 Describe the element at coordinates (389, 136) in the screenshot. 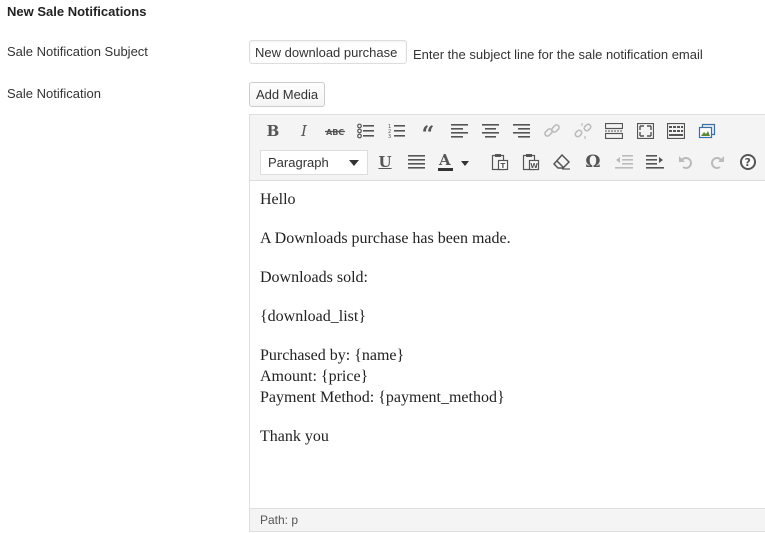

I see `svg-text: 3` at that location.